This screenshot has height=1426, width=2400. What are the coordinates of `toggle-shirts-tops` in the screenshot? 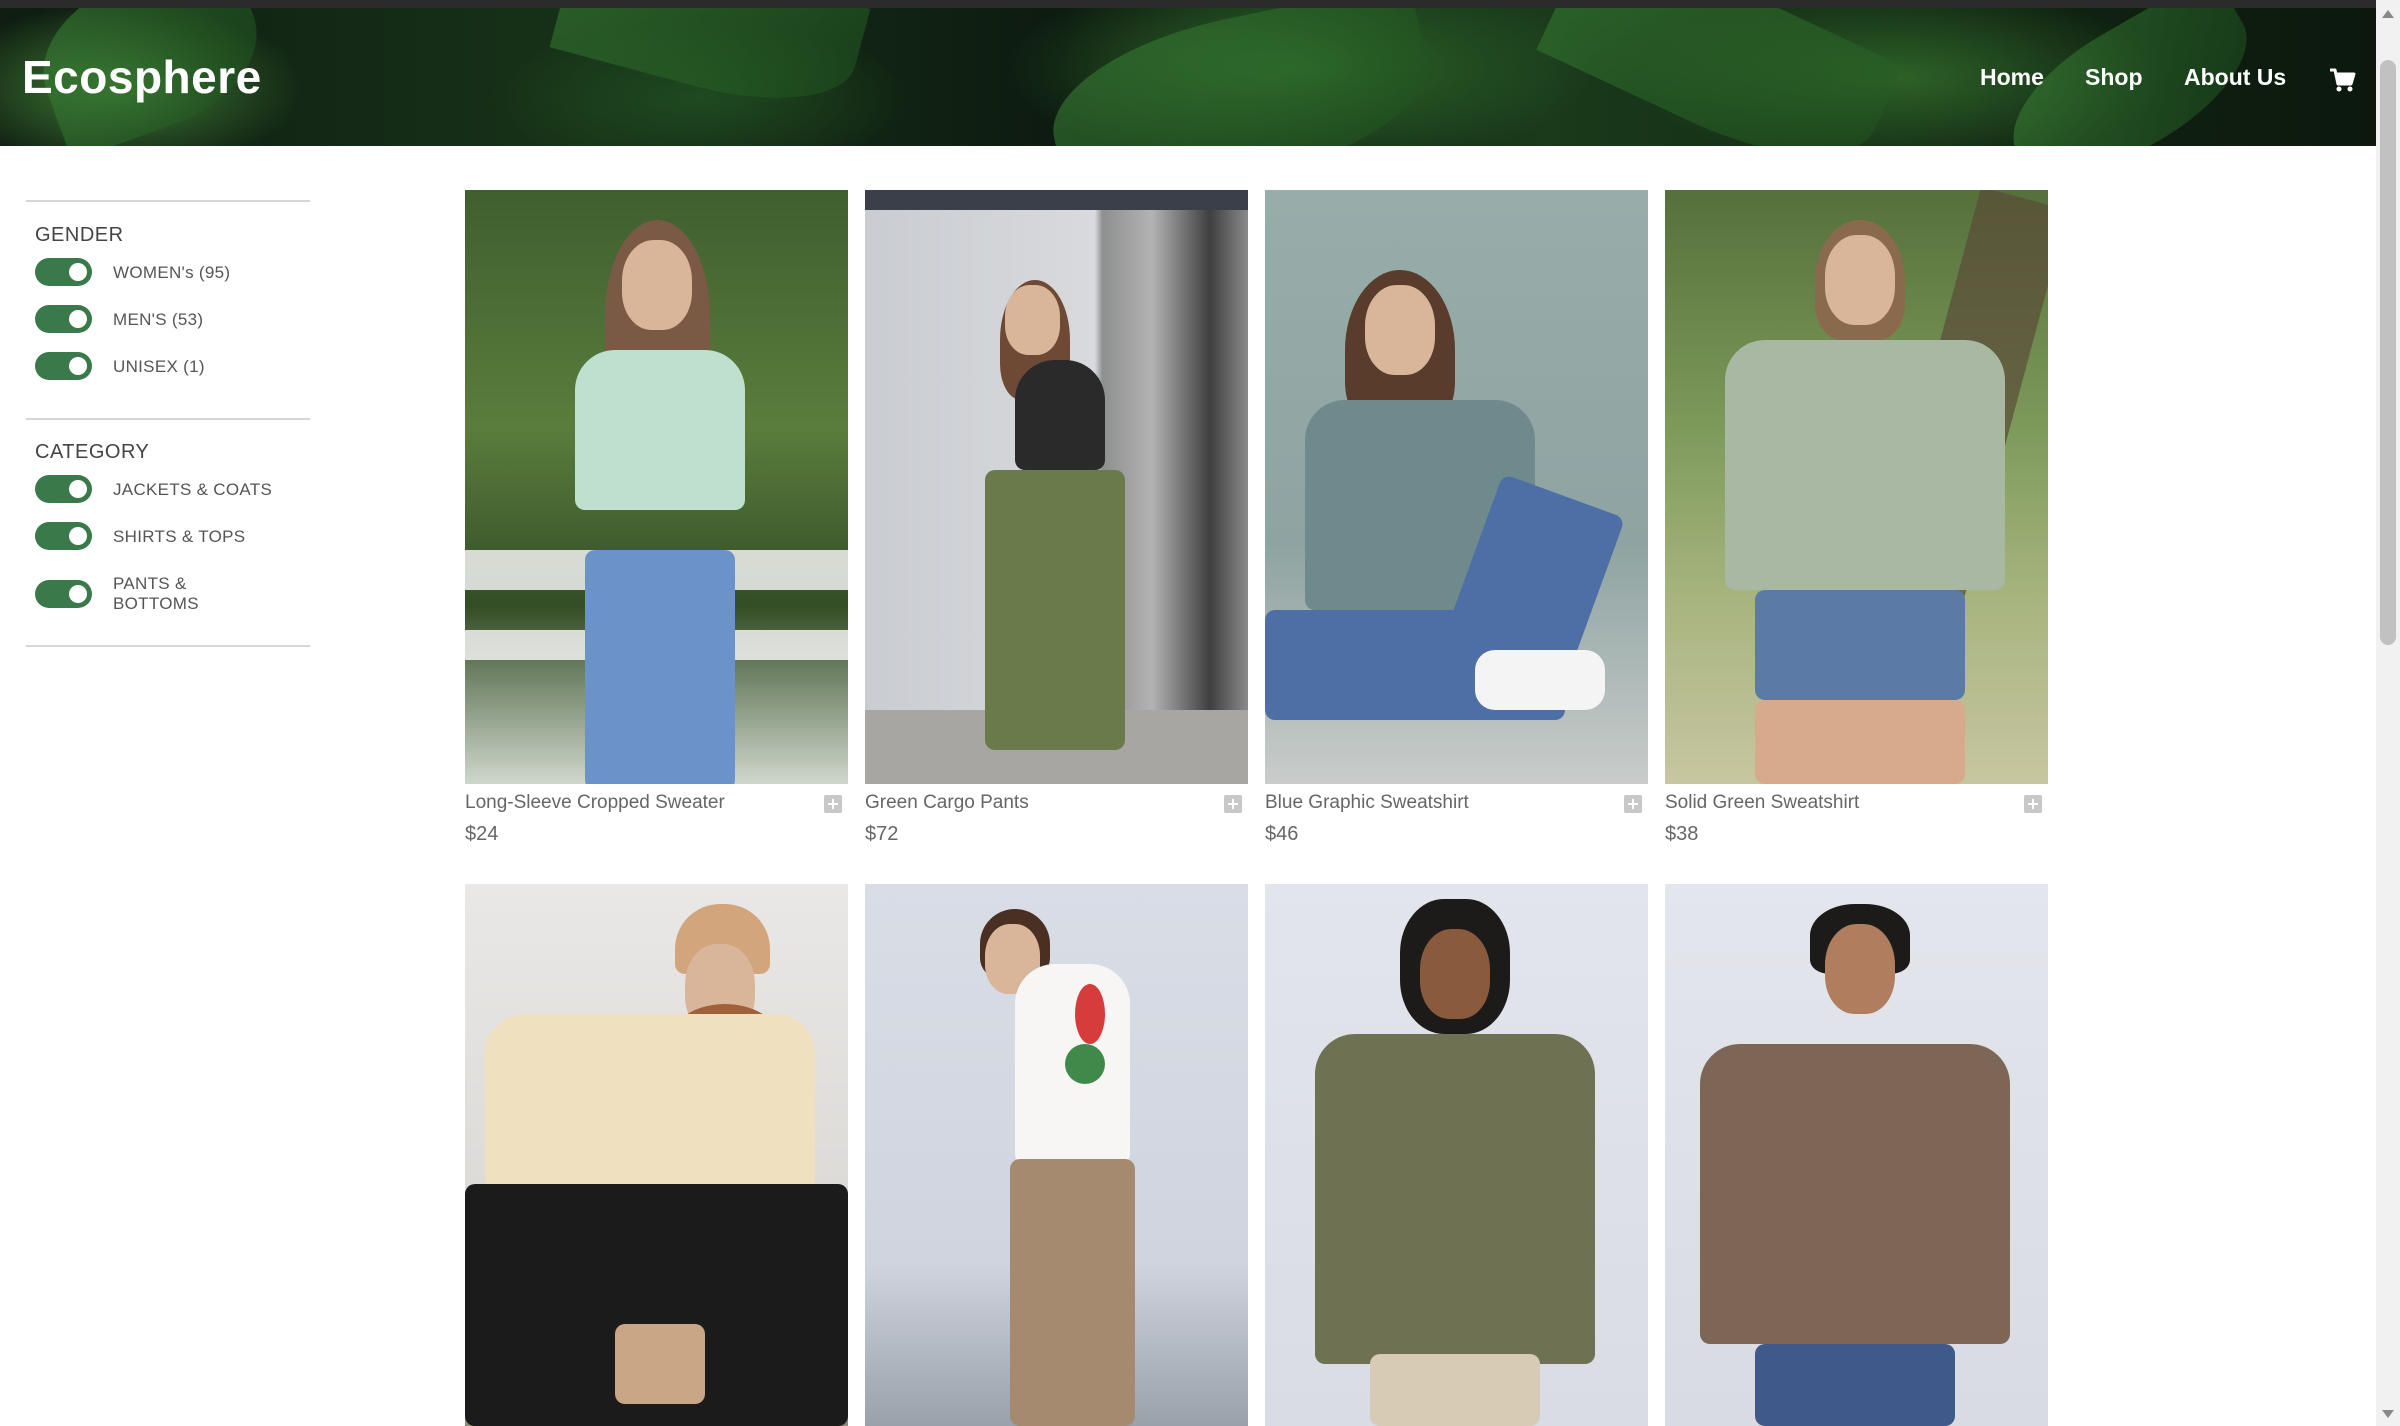 It's located at (63, 536).